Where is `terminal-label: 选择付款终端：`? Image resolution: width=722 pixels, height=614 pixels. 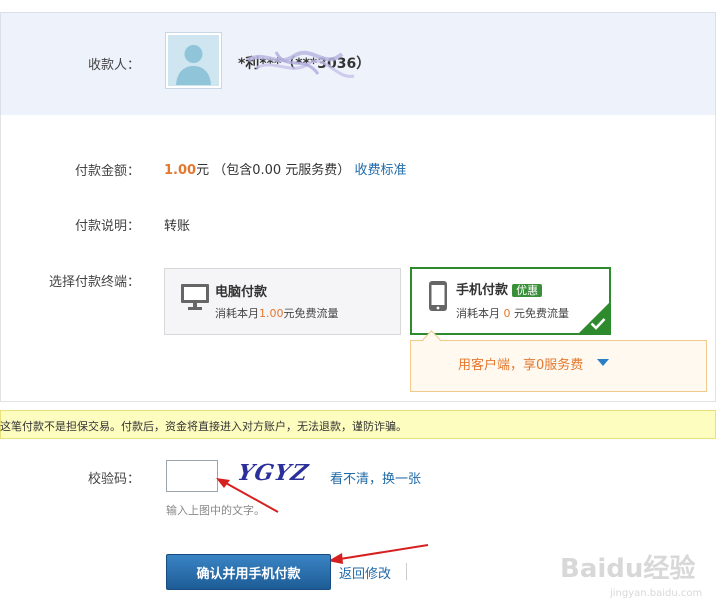
terminal-label: 选择付款终端： is located at coordinates (94, 282).